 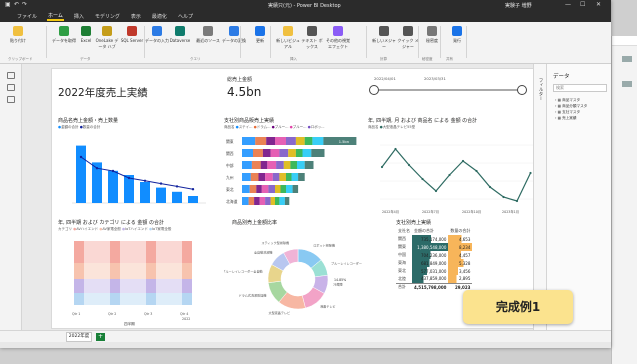 What do you see at coordinates (180, 34) in the screenshot?
I see `ribbon-button: Dataverse` at bounding box center [180, 34].